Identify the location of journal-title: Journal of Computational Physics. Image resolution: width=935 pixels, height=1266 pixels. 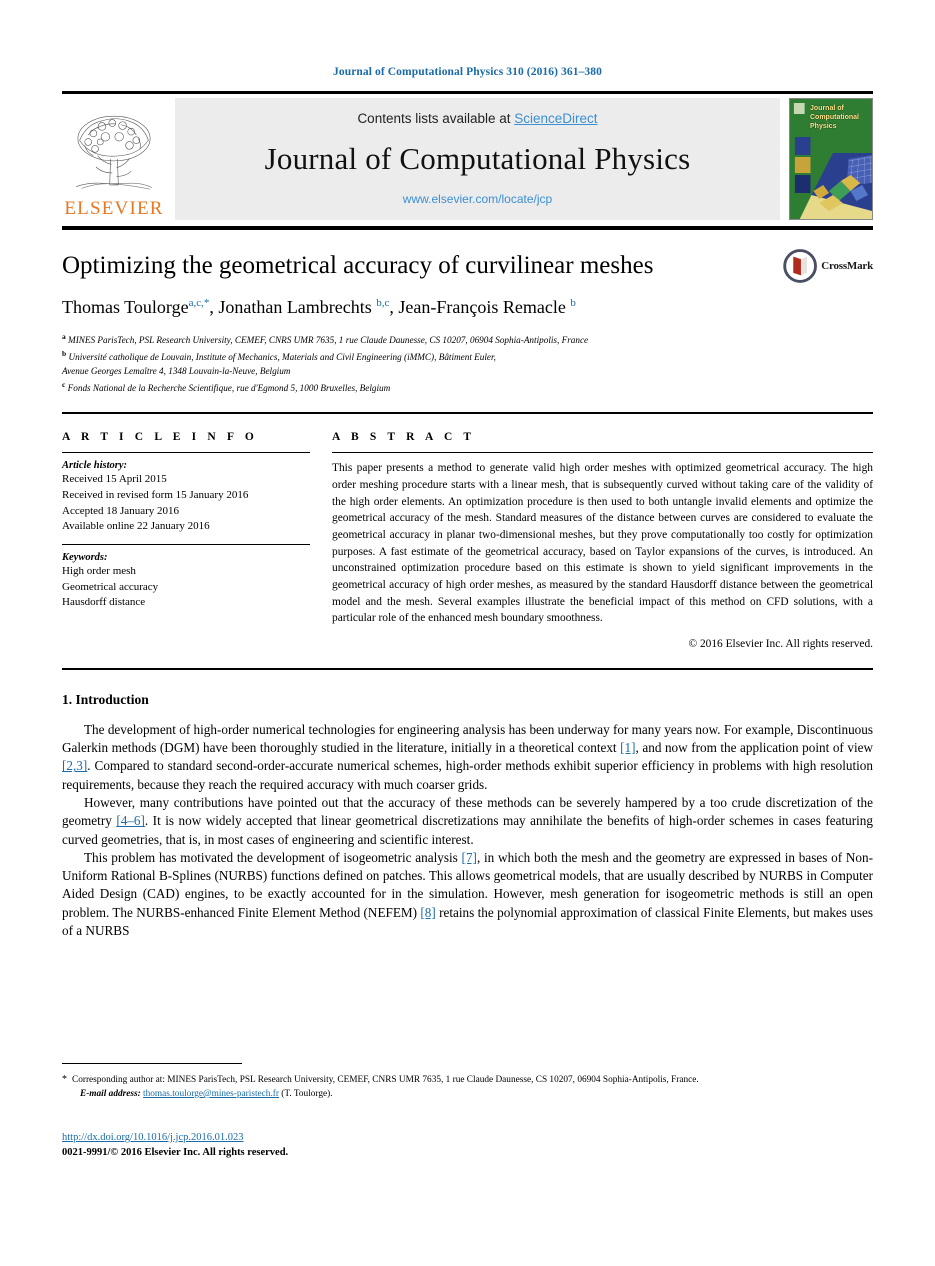
(477, 158).